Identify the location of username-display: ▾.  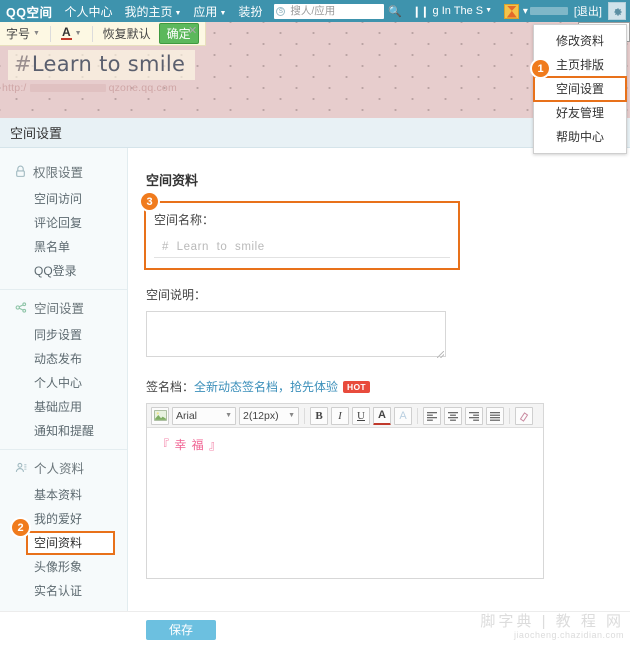
(546, 11).